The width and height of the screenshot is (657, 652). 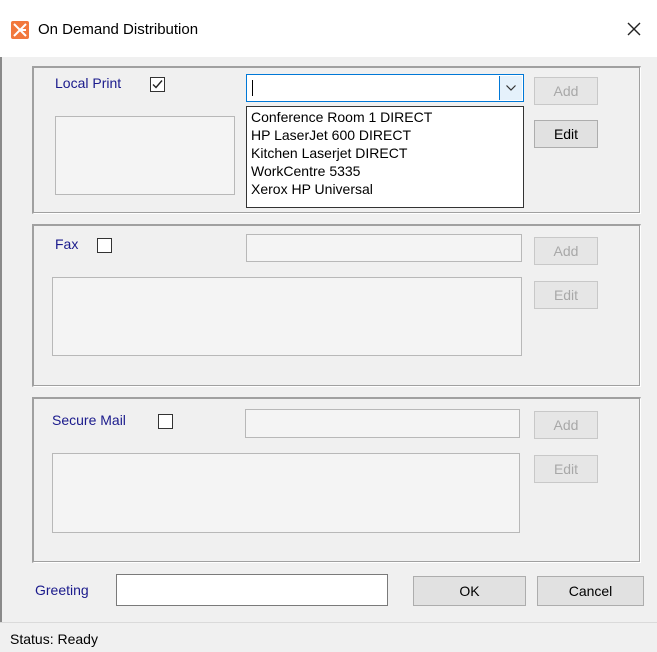 What do you see at coordinates (590, 591) in the screenshot?
I see `cancel-button: Cancel` at bounding box center [590, 591].